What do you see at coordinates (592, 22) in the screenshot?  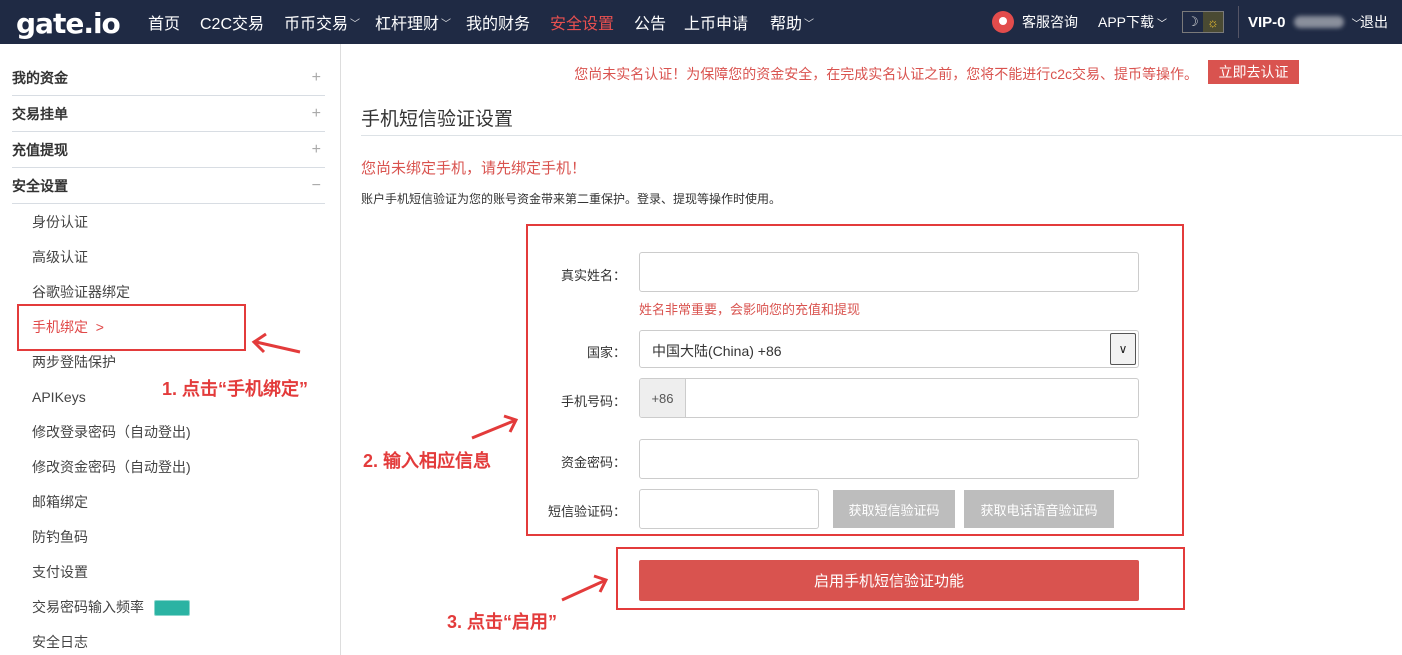 I see `nav-security: 安全设置` at bounding box center [592, 22].